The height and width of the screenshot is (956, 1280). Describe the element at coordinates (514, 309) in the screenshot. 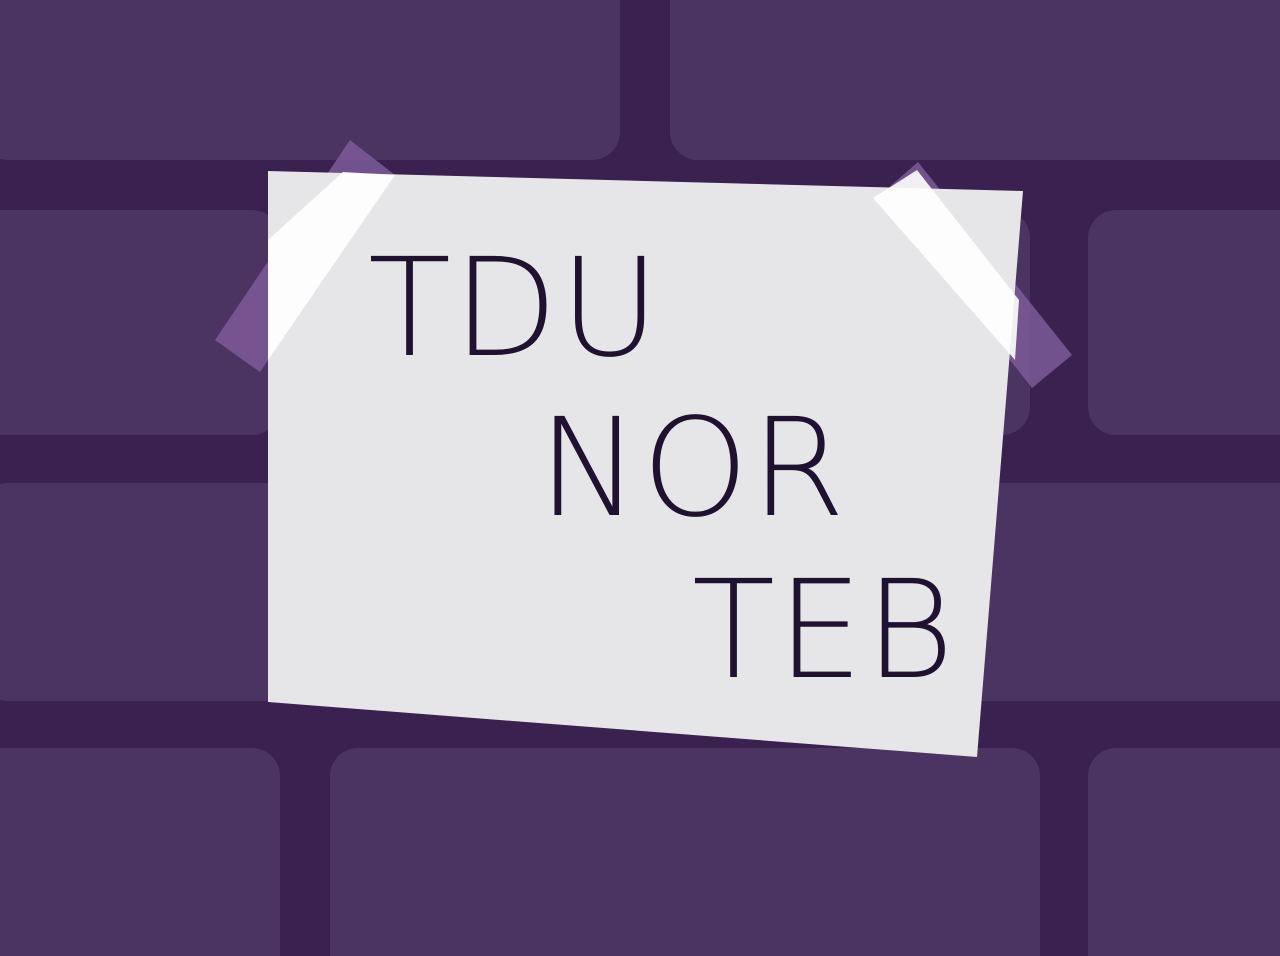

I see `note-line-1: TDU` at that location.